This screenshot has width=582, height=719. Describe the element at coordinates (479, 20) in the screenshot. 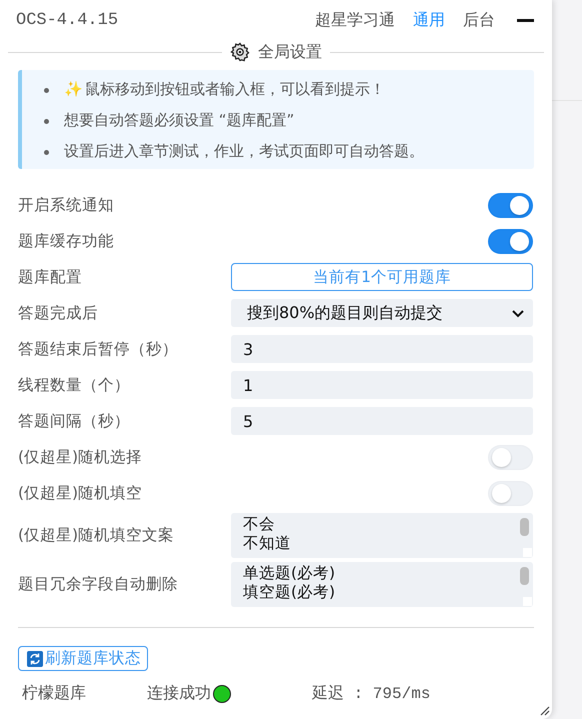

I see `nav-tab: 后台` at that location.